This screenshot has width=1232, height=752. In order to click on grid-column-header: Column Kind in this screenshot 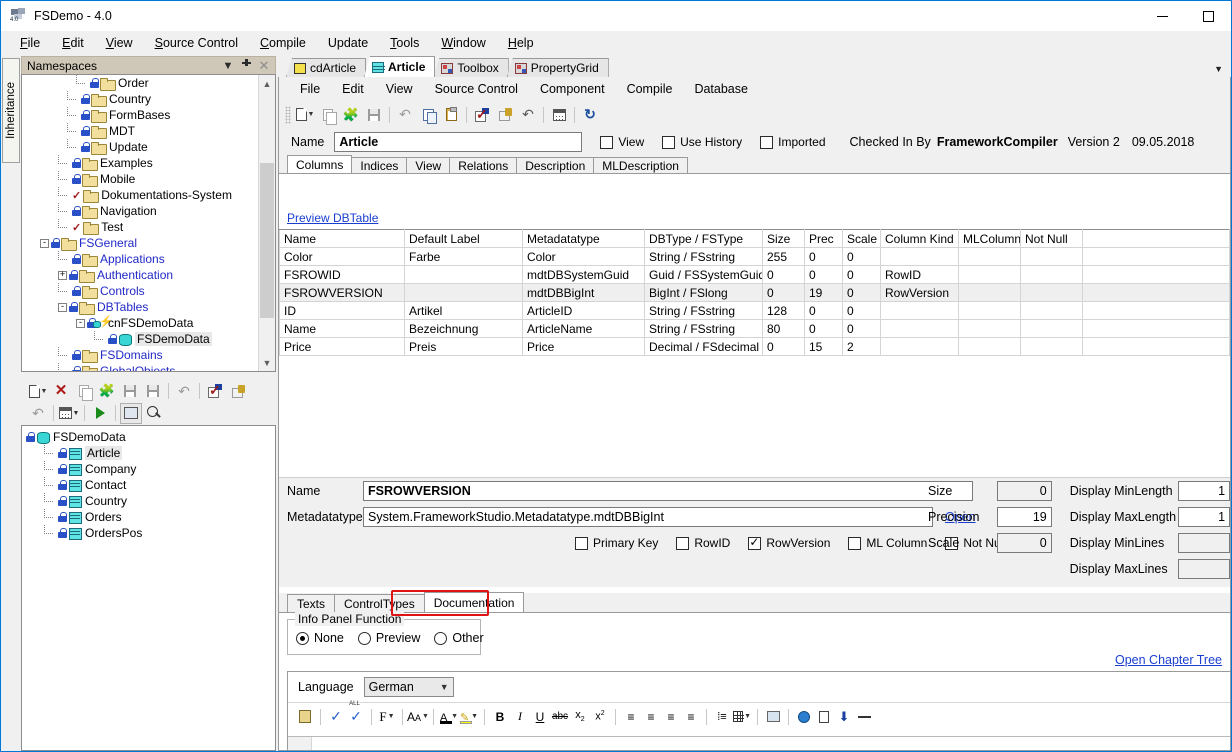, I will do `click(919, 238)`.